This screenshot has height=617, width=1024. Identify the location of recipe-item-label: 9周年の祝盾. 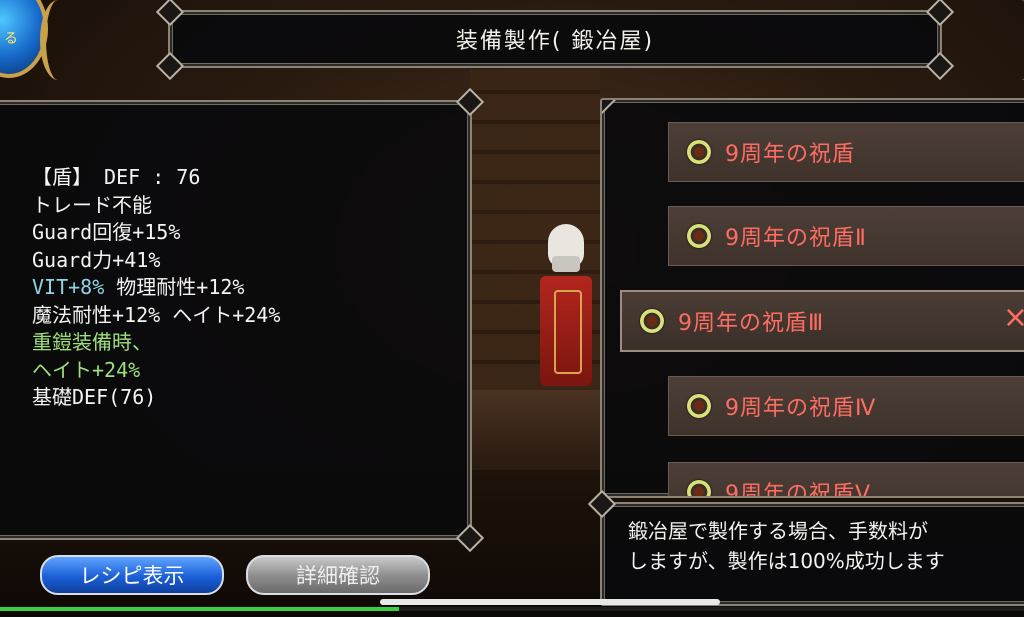
(790, 154).